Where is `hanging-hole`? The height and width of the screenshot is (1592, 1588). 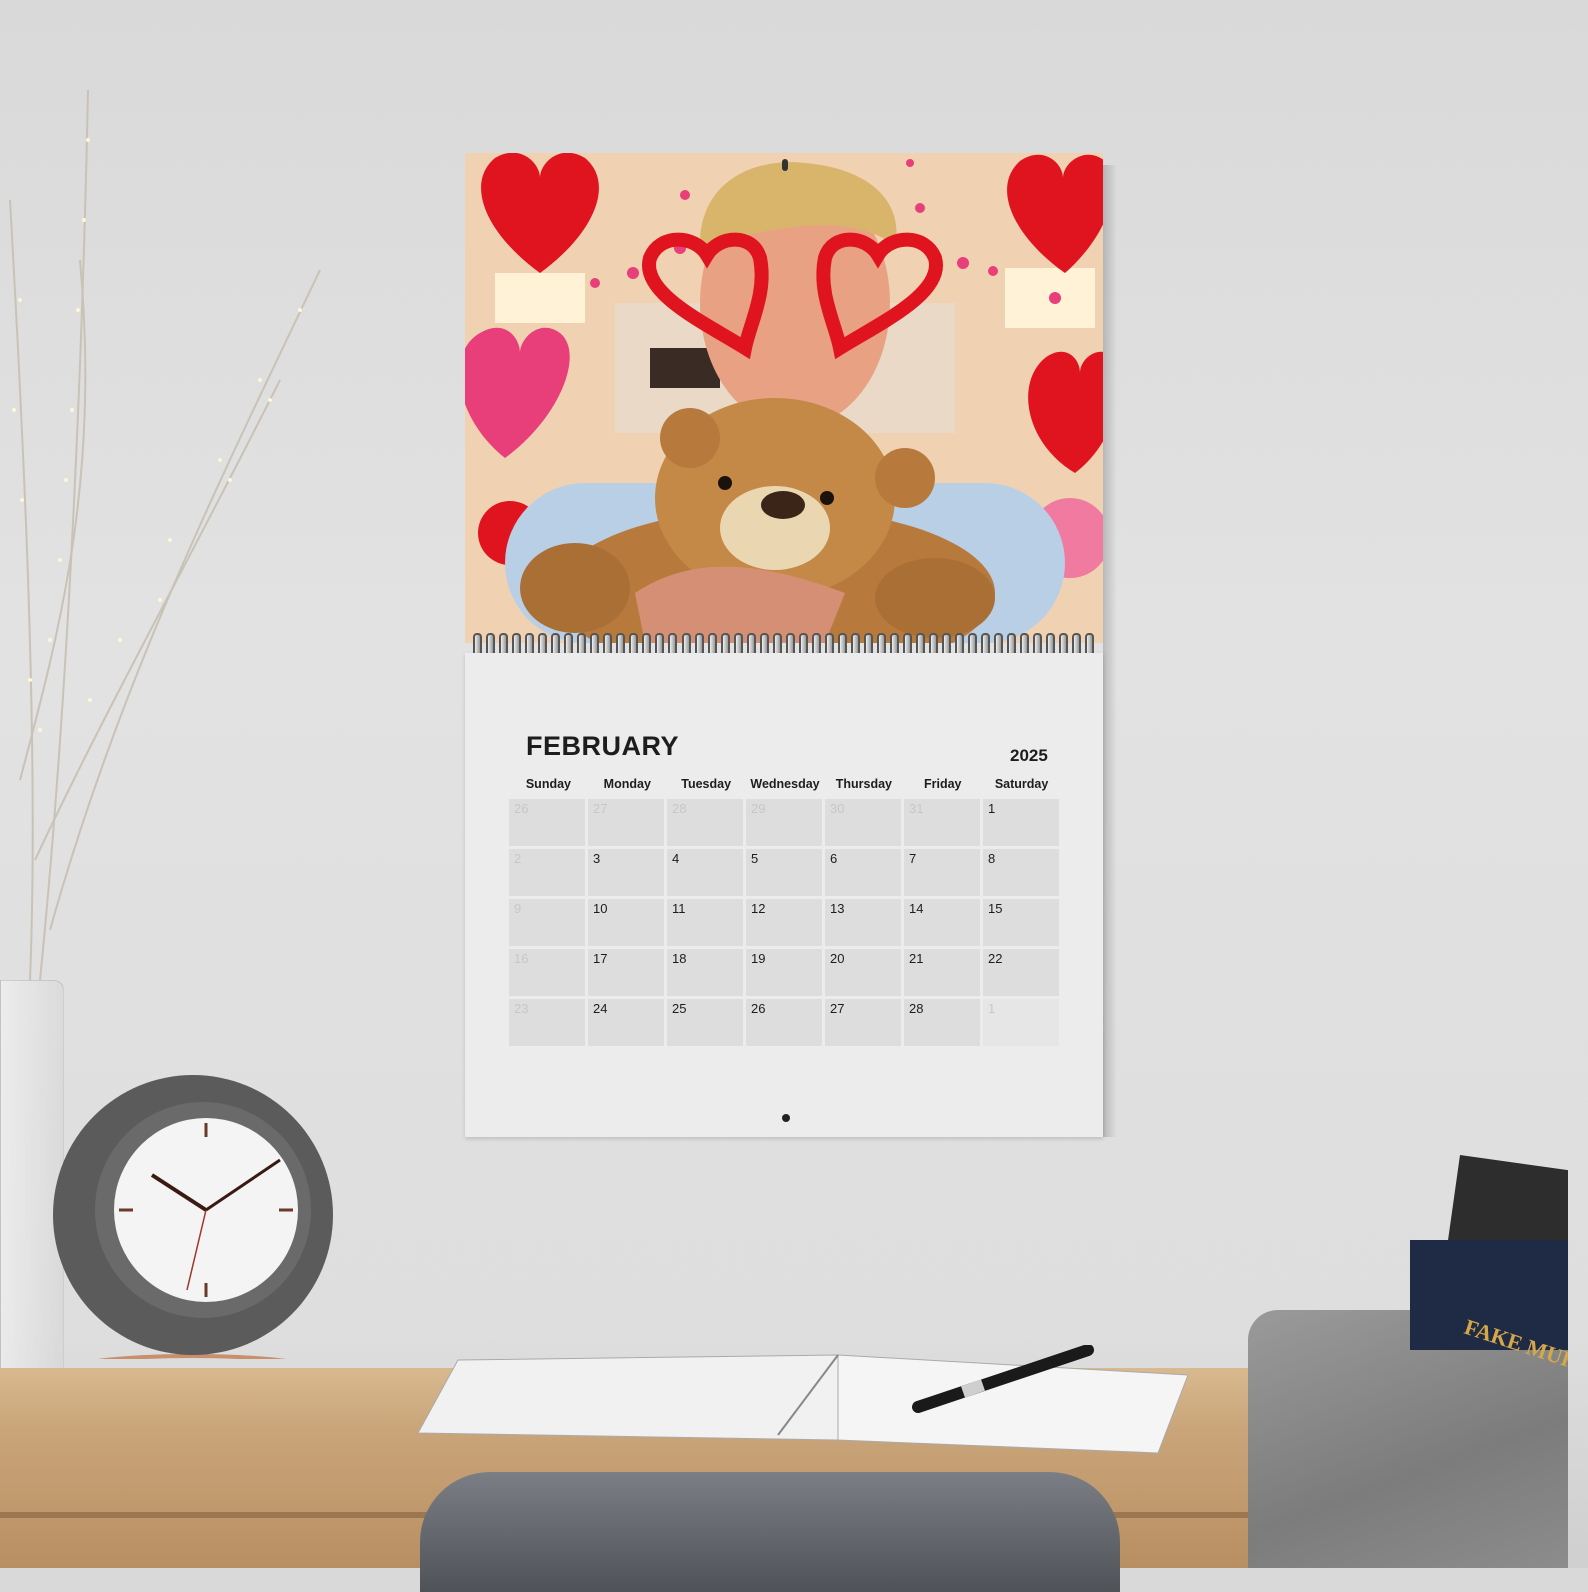
hanging-hole is located at coordinates (785, 165).